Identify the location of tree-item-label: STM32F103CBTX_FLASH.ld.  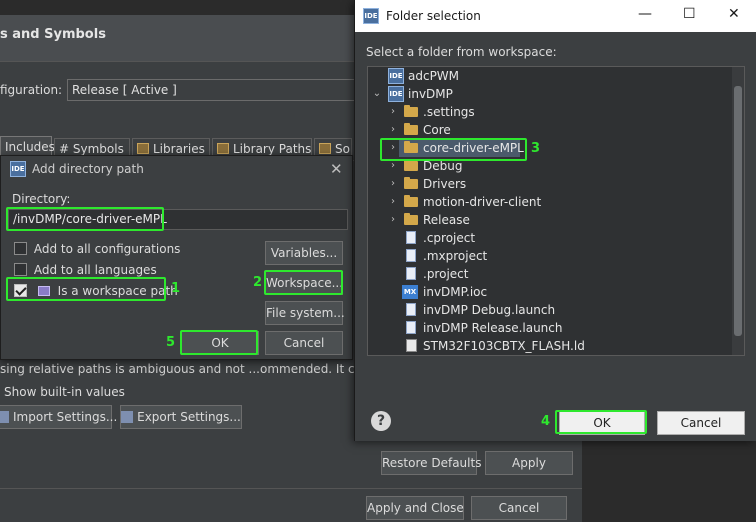
(504, 346).